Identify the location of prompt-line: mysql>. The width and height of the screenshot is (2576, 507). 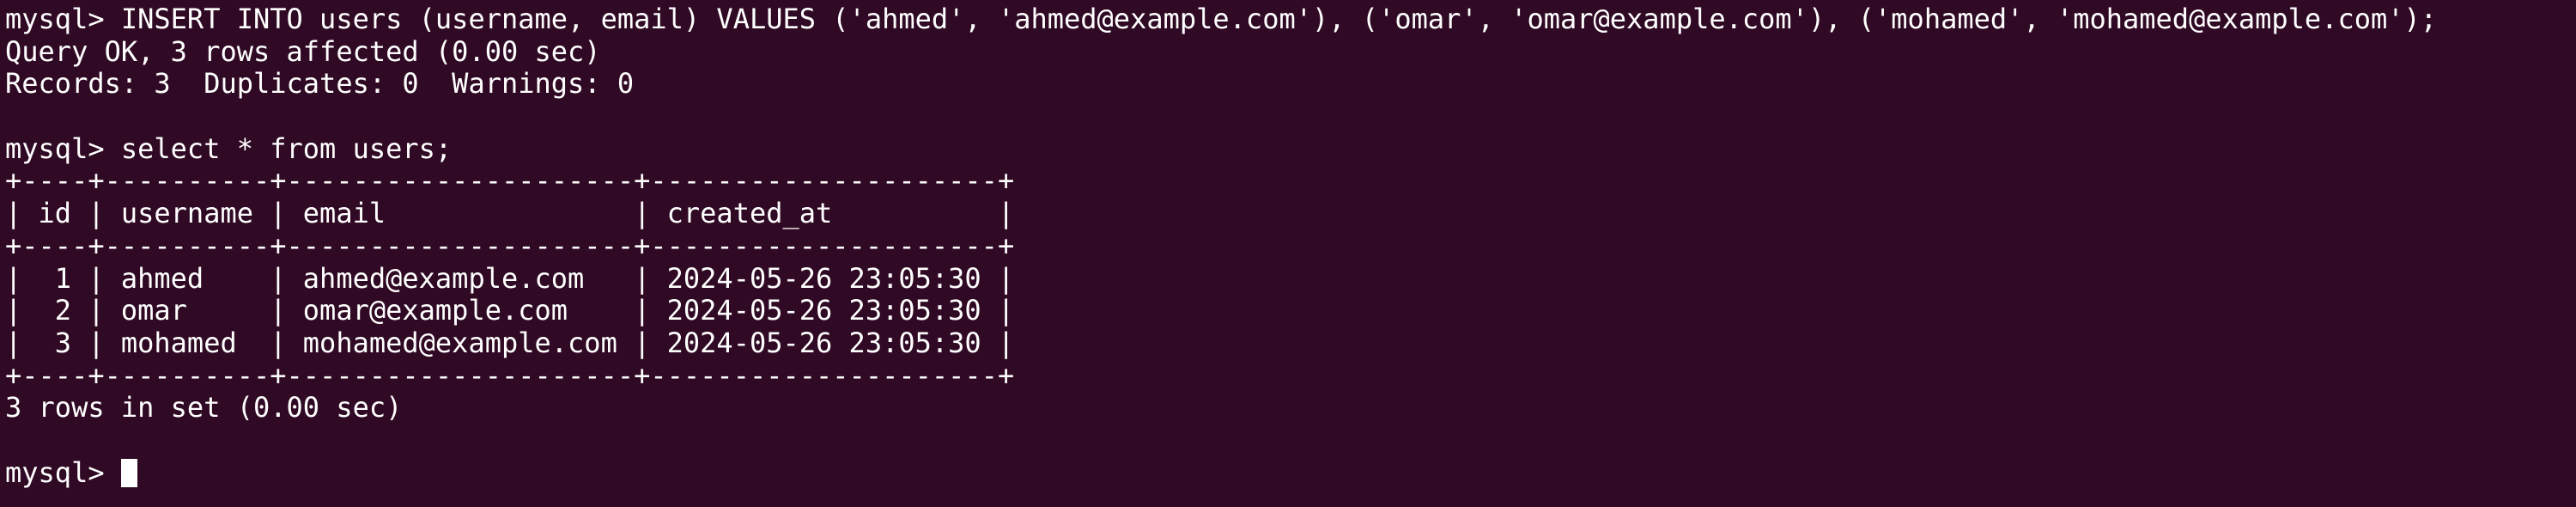
(1290, 472).